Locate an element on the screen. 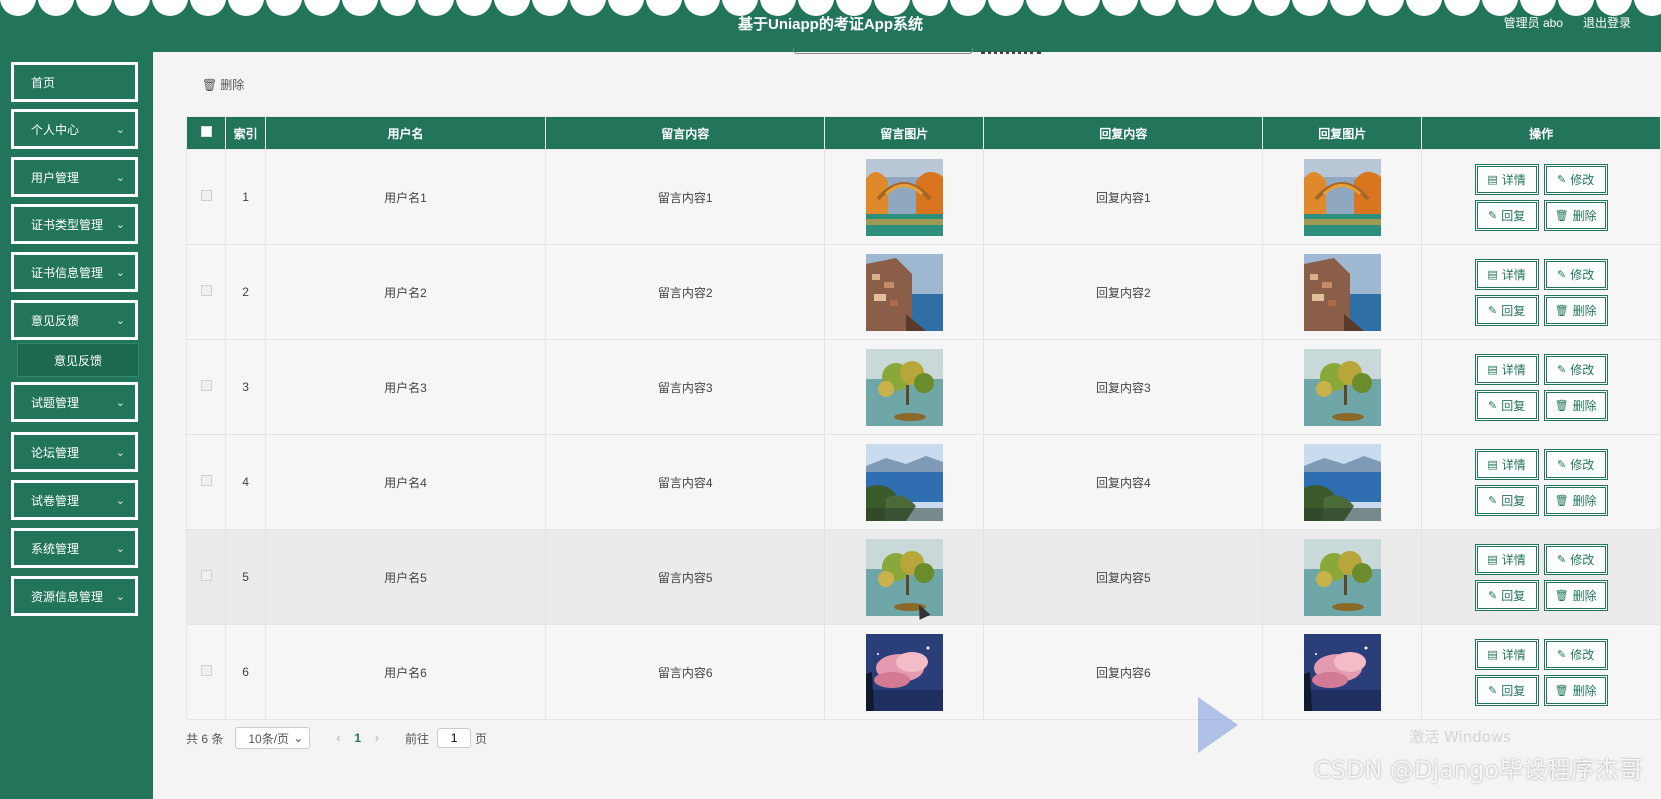  goto-page-input is located at coordinates (454, 738).